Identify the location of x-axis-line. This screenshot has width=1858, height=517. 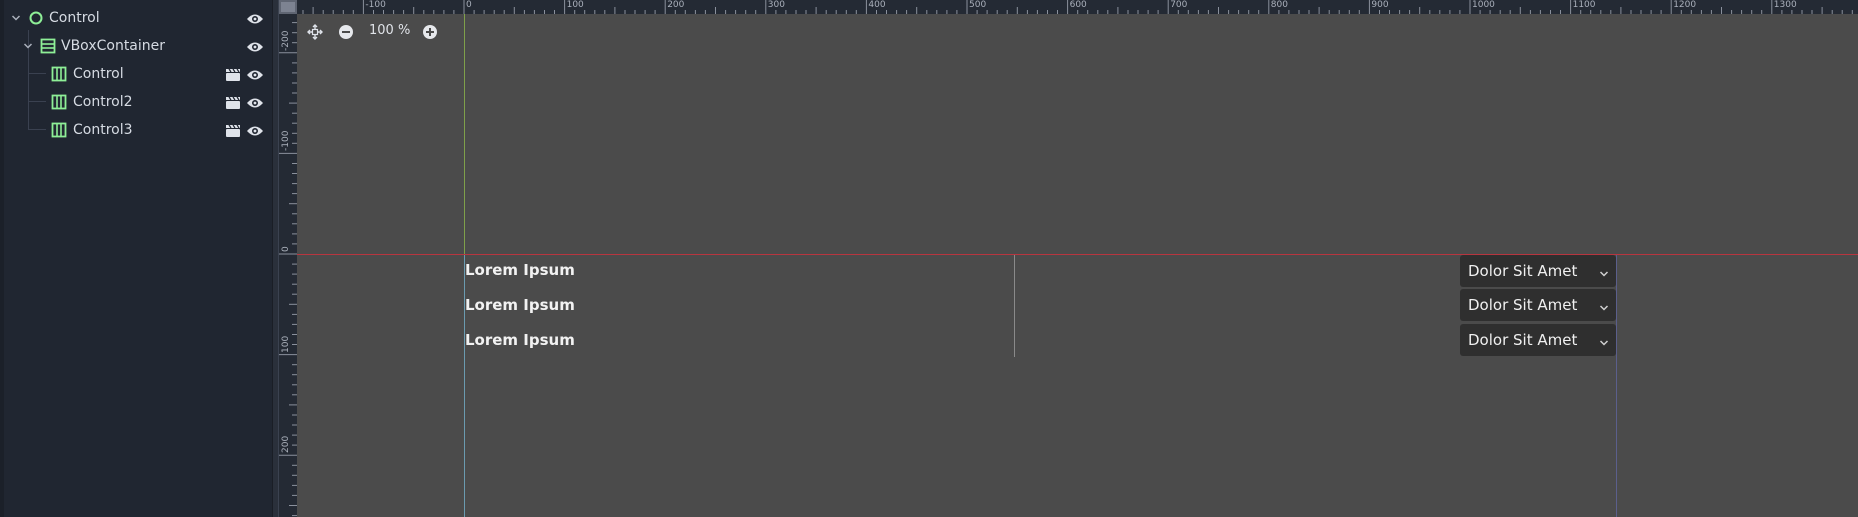
(1077, 254).